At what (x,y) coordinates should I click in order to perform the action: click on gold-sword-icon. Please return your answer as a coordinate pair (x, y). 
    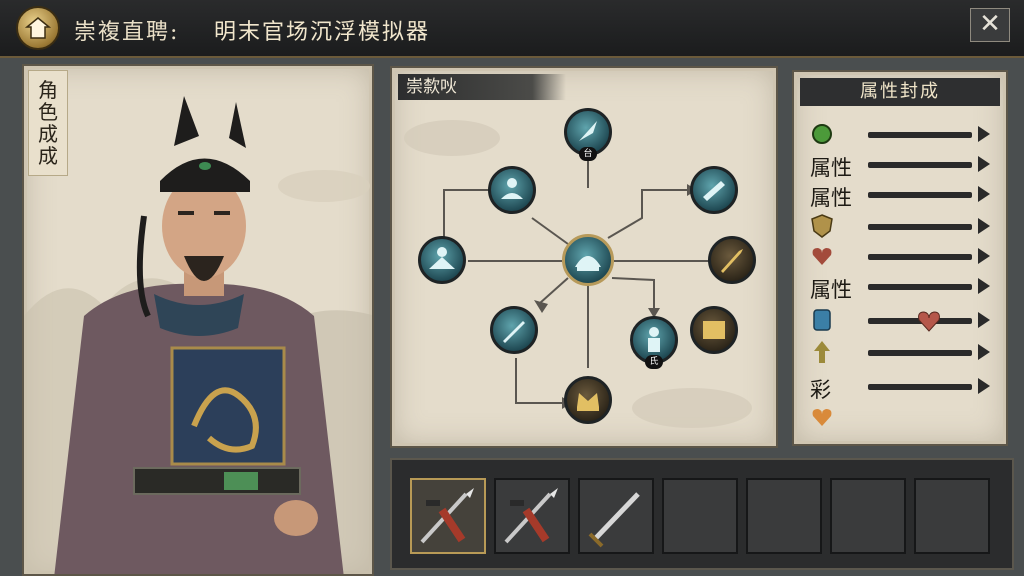
    Looking at the image, I should click on (732, 261).